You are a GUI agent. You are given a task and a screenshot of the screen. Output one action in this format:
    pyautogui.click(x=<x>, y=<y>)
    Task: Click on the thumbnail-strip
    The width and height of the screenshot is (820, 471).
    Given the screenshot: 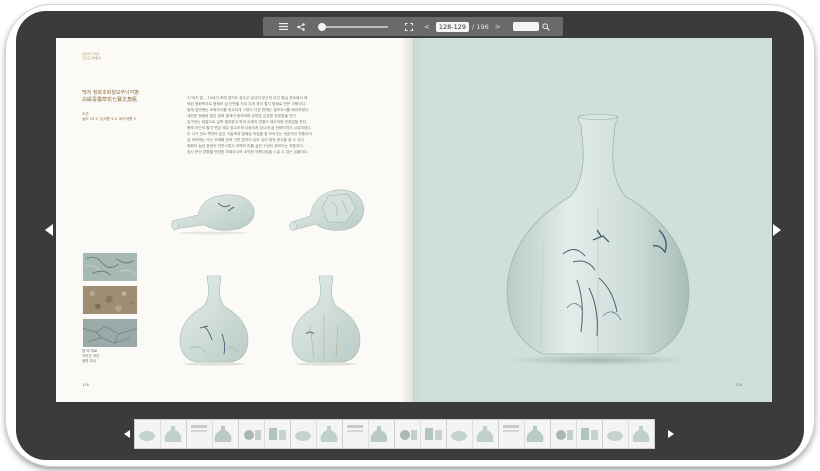 What is the action you would take?
    pyautogui.click(x=399, y=434)
    